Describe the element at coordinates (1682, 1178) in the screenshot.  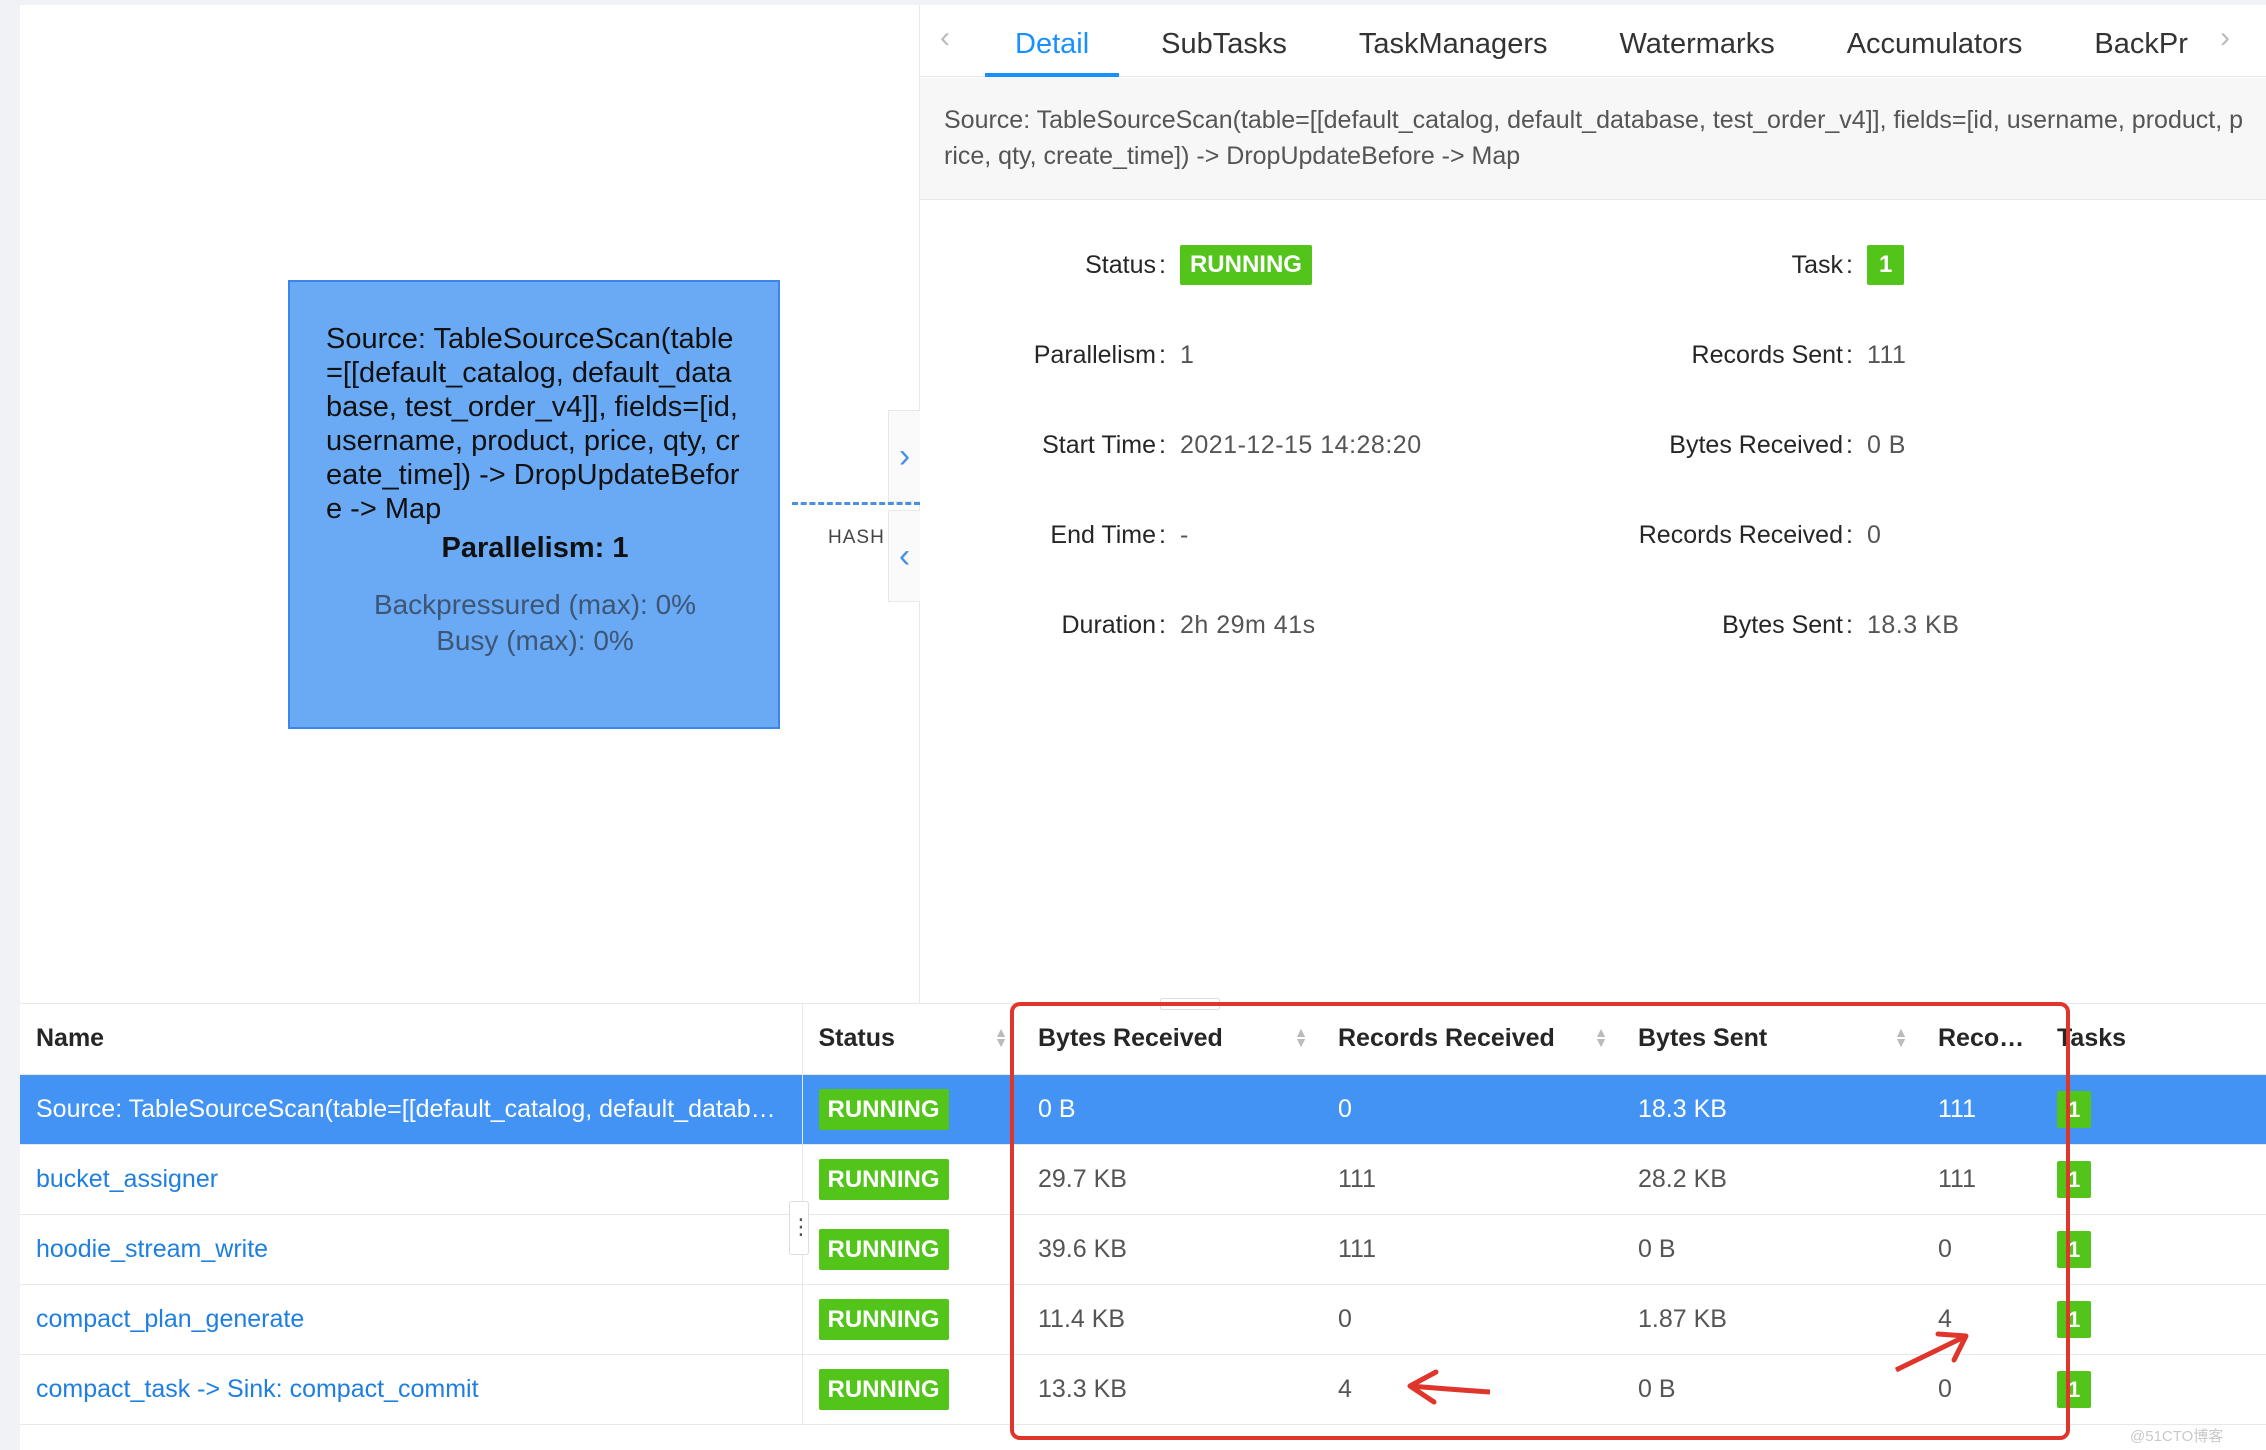
I see `cell-value: 28.2 KB` at that location.